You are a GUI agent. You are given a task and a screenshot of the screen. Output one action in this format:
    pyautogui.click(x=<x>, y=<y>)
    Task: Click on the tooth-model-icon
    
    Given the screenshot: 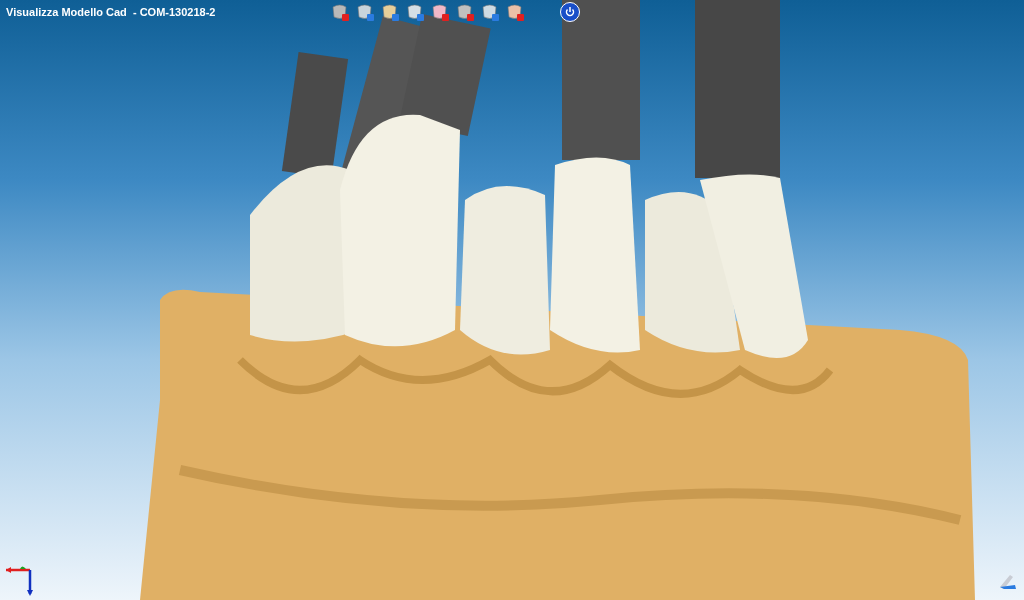 What is the action you would take?
    pyautogui.click(x=340, y=12)
    